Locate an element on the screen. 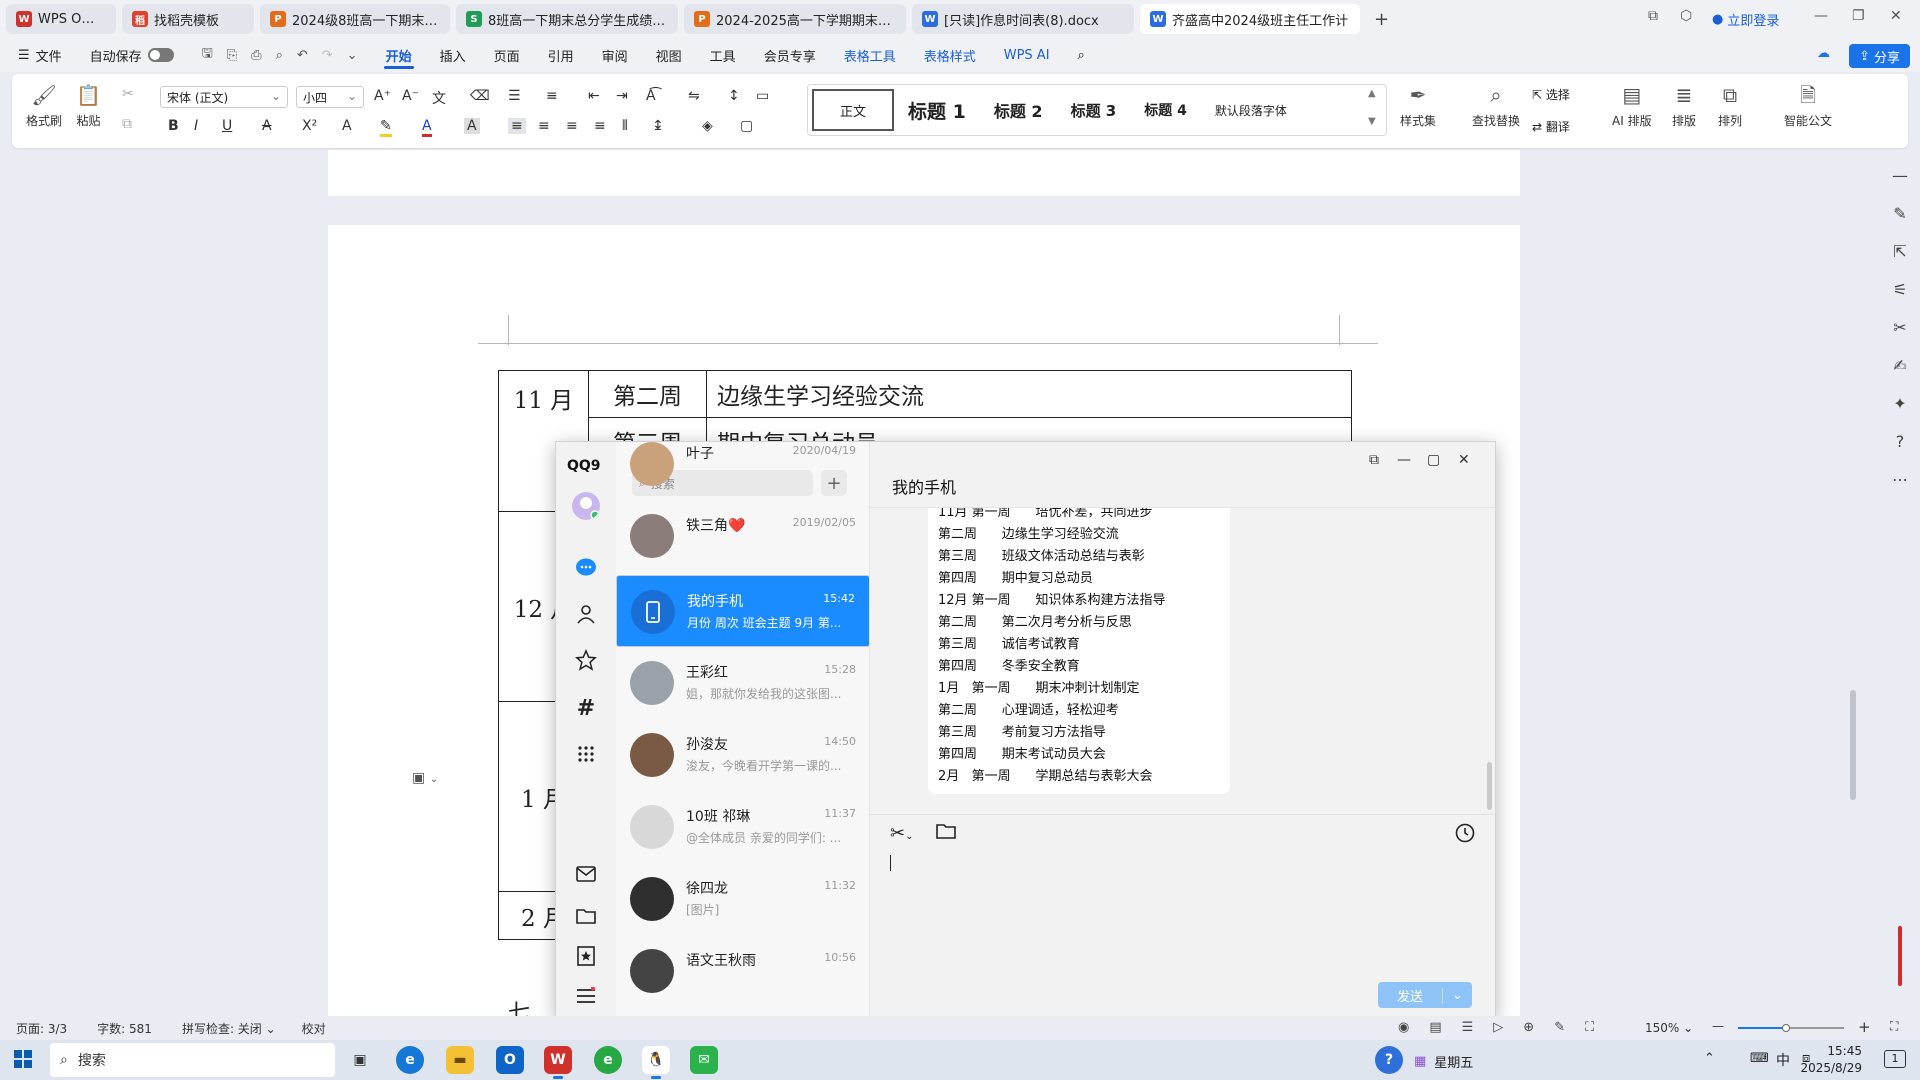  help-assistant-icon: ? is located at coordinates (1389, 1060).